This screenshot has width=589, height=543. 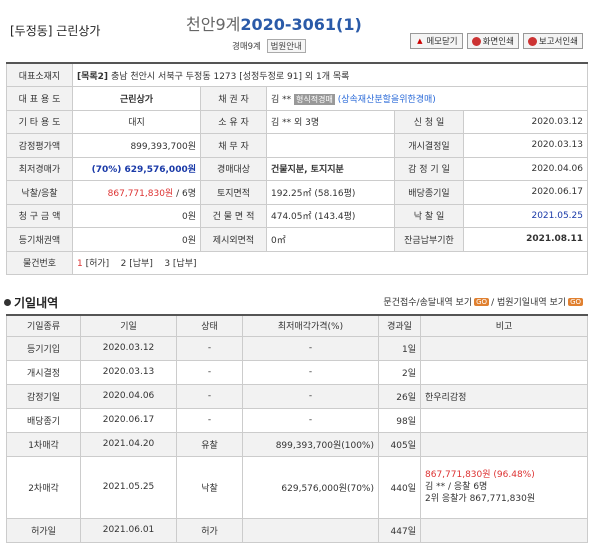 I want to click on info-value: 899,393,700원, so click(x=136, y=145).